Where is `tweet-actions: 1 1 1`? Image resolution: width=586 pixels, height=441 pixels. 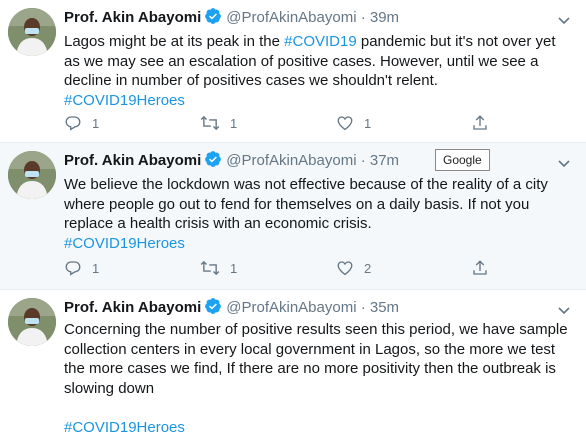 tweet-actions: 1 1 1 is located at coordinates (284, 123).